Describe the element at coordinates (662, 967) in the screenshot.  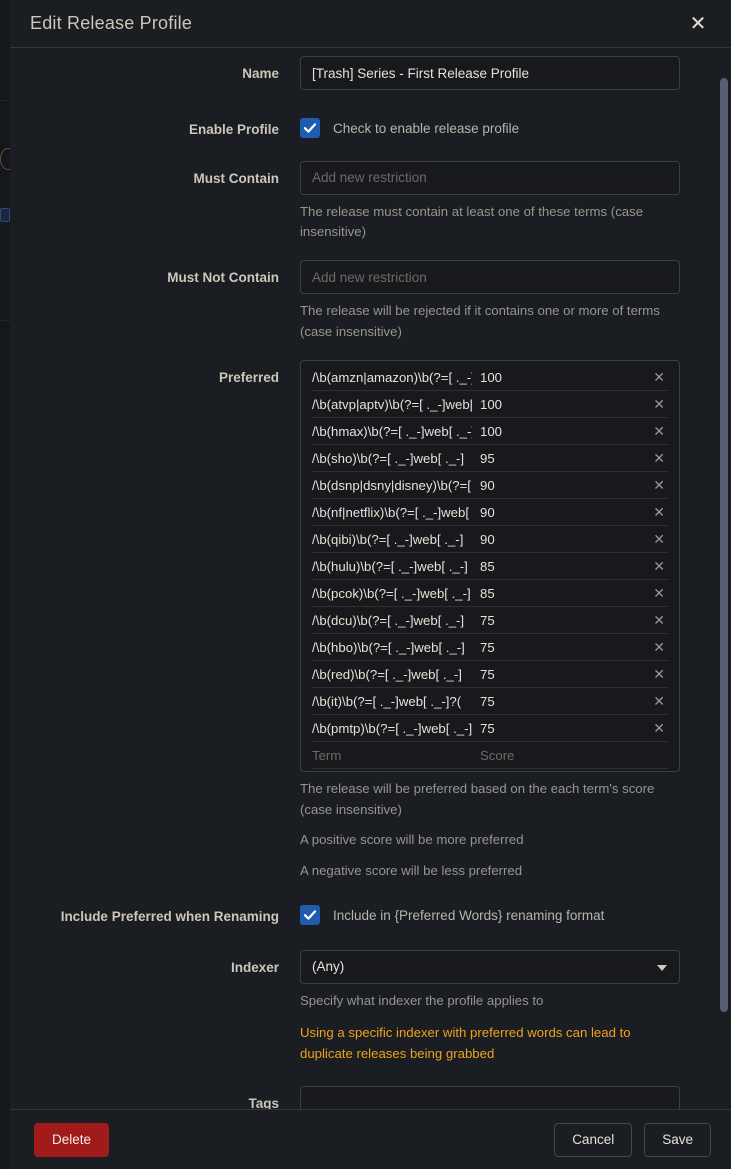
I see `chevron-down-icon` at that location.